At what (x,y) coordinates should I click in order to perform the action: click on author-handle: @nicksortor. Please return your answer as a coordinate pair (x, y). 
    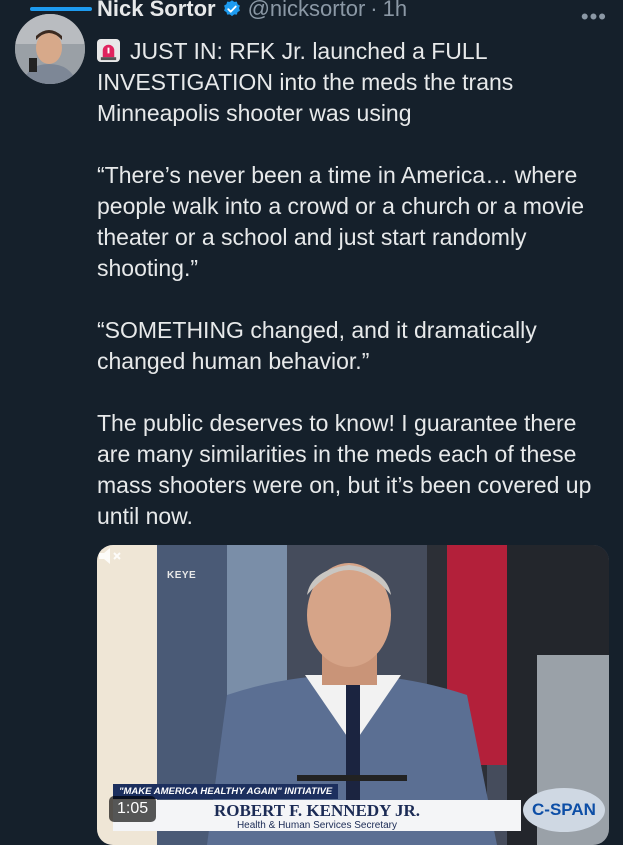
    Looking at the image, I should click on (307, 11).